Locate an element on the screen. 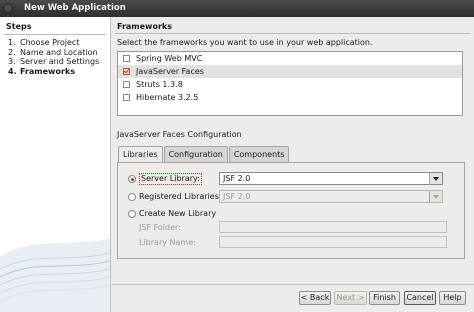 The height and width of the screenshot is (312, 474). content-divider is located at coordinates (292, 33).